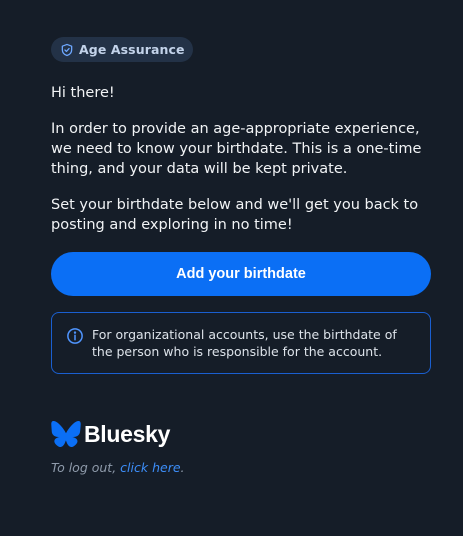 This screenshot has height=536, width=463. Describe the element at coordinates (182, 467) in the screenshot. I see `logout-suffix: .` at that location.